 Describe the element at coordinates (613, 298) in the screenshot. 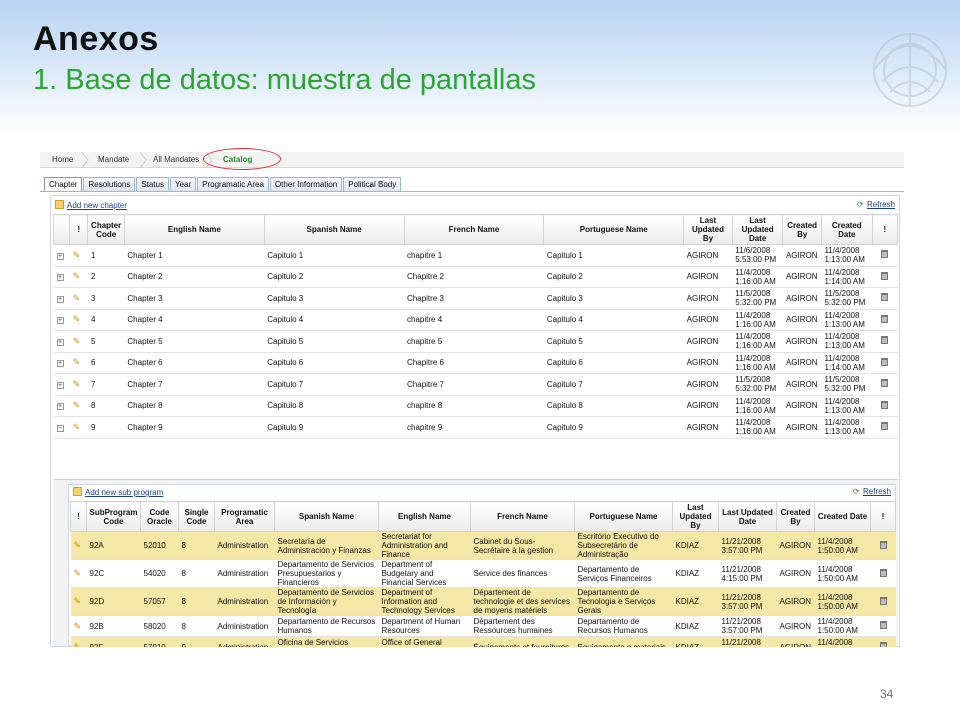

I see `cell-pt: Capitulo 3` at that location.